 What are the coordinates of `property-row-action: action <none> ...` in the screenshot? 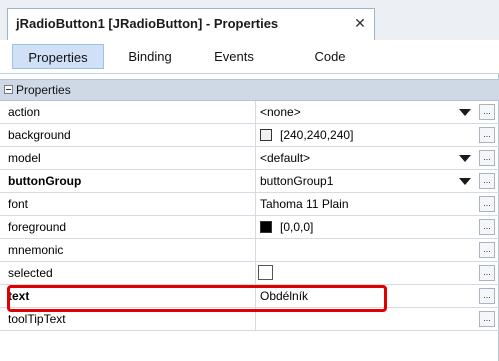 It's located at (249, 112).